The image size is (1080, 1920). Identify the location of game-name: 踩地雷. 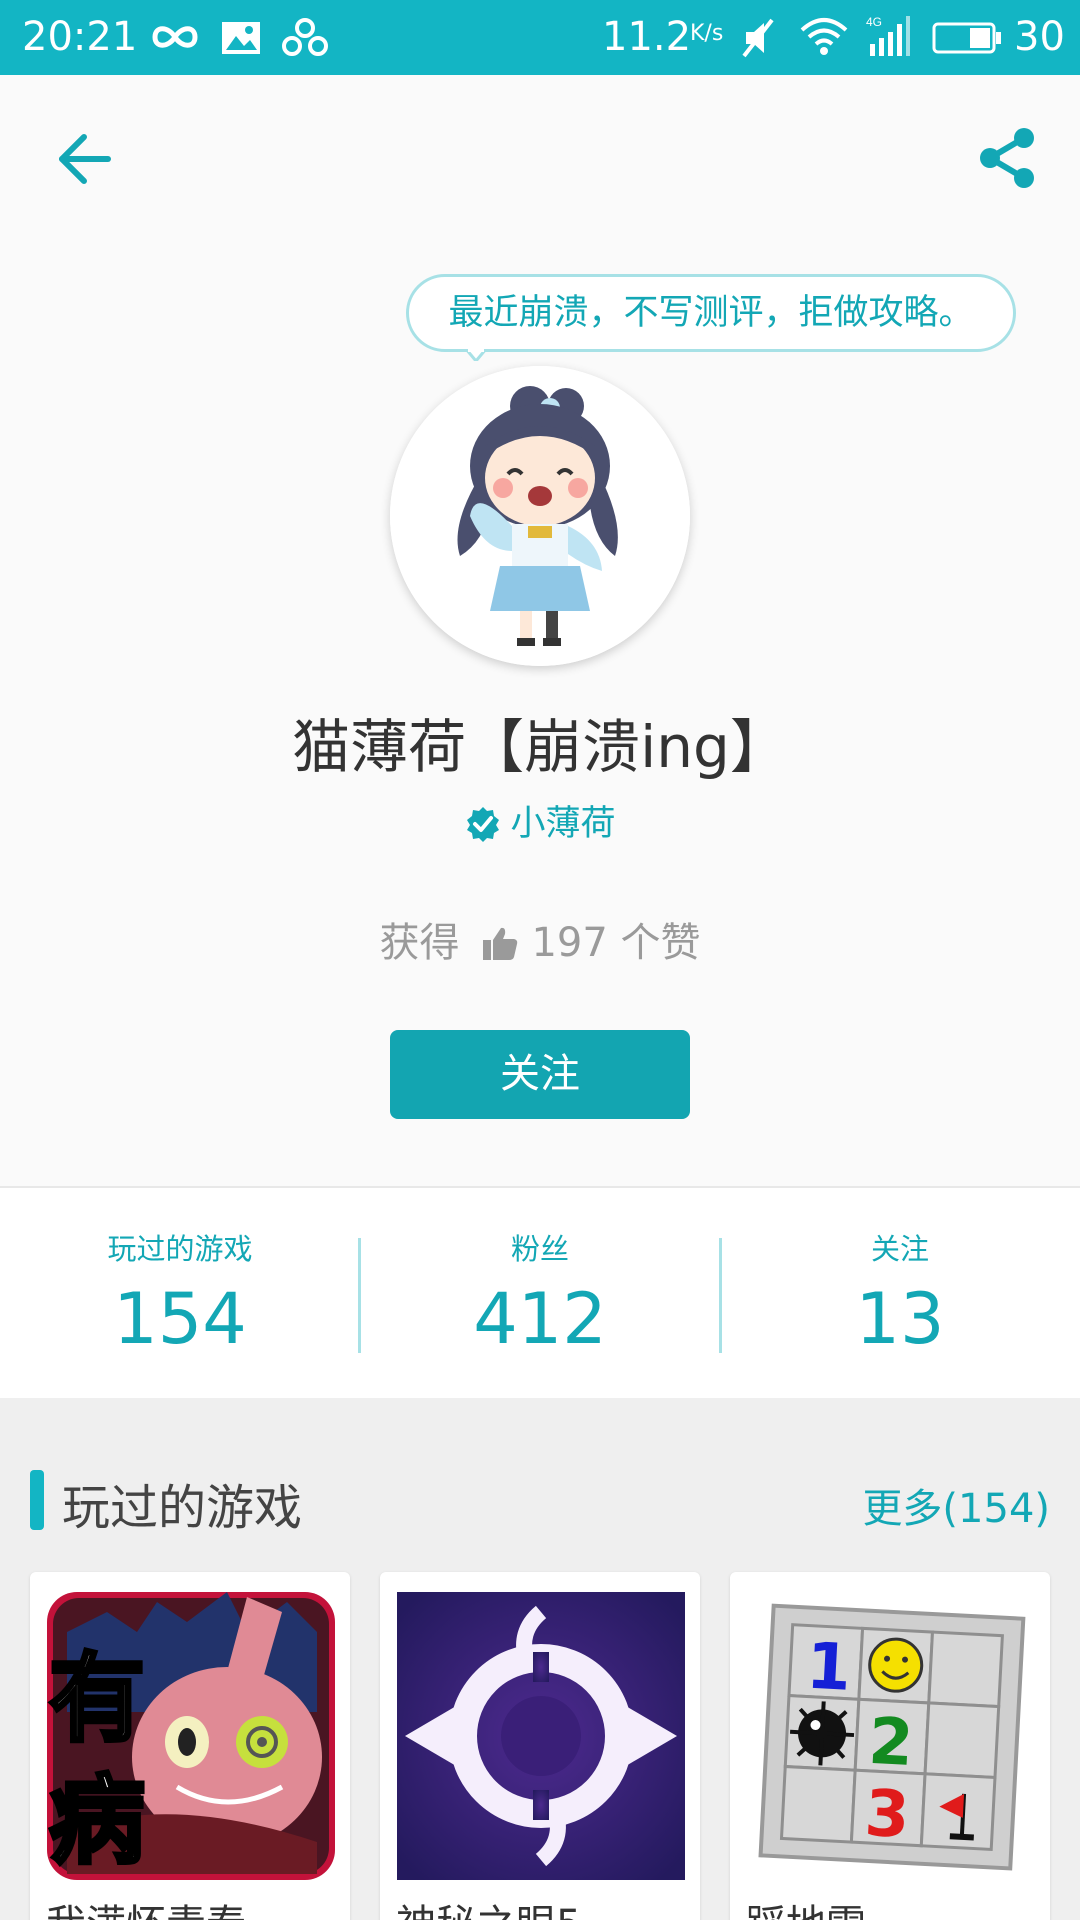
(806, 1906).